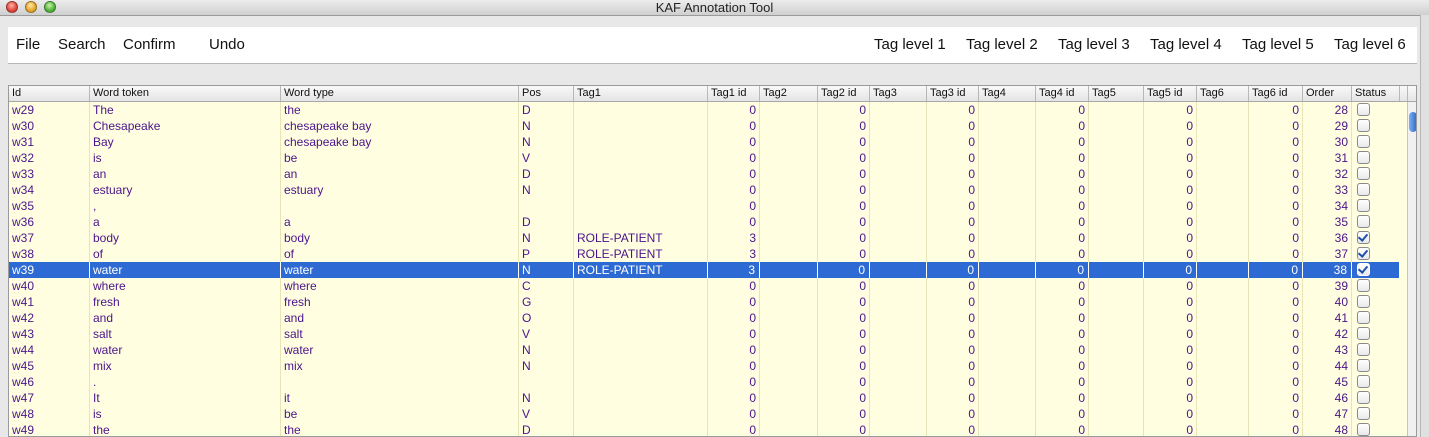  I want to click on table-row: w31 Bay chesapeake bay N 0 0 0 0 0 0 30, so click(704, 142).